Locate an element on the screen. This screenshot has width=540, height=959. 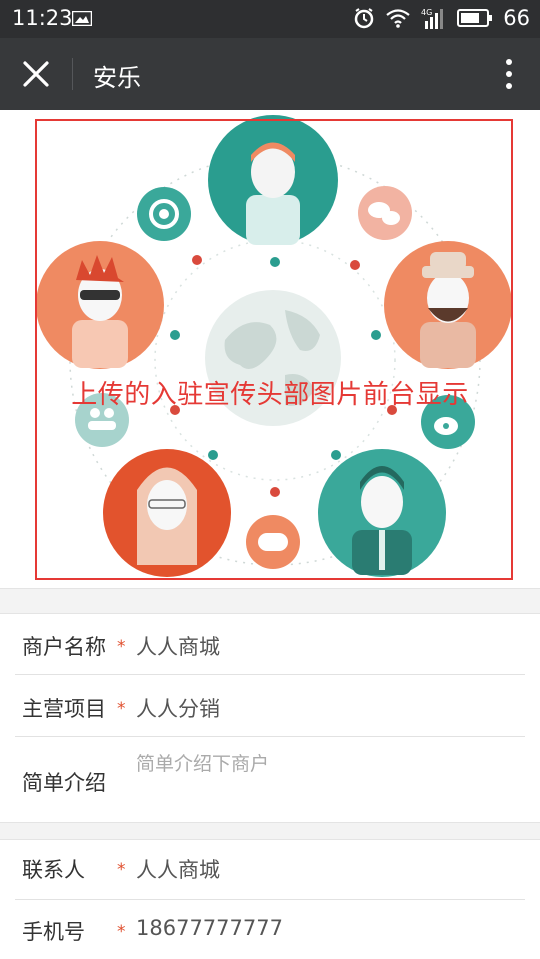
field-merchant-name: 商户名称 * 人人商城 is located at coordinates (270, 644).